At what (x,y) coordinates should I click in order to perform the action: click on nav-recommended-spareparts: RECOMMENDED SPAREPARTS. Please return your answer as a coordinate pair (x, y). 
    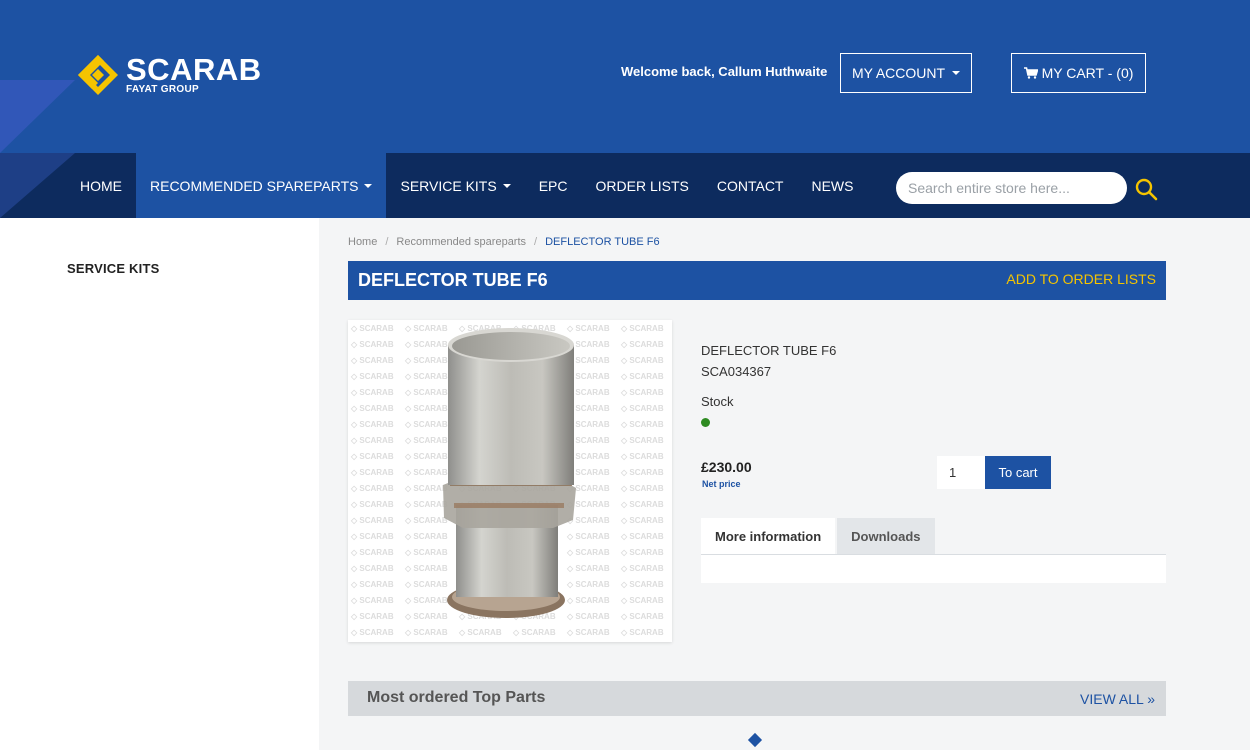
    Looking at the image, I should click on (261, 185).